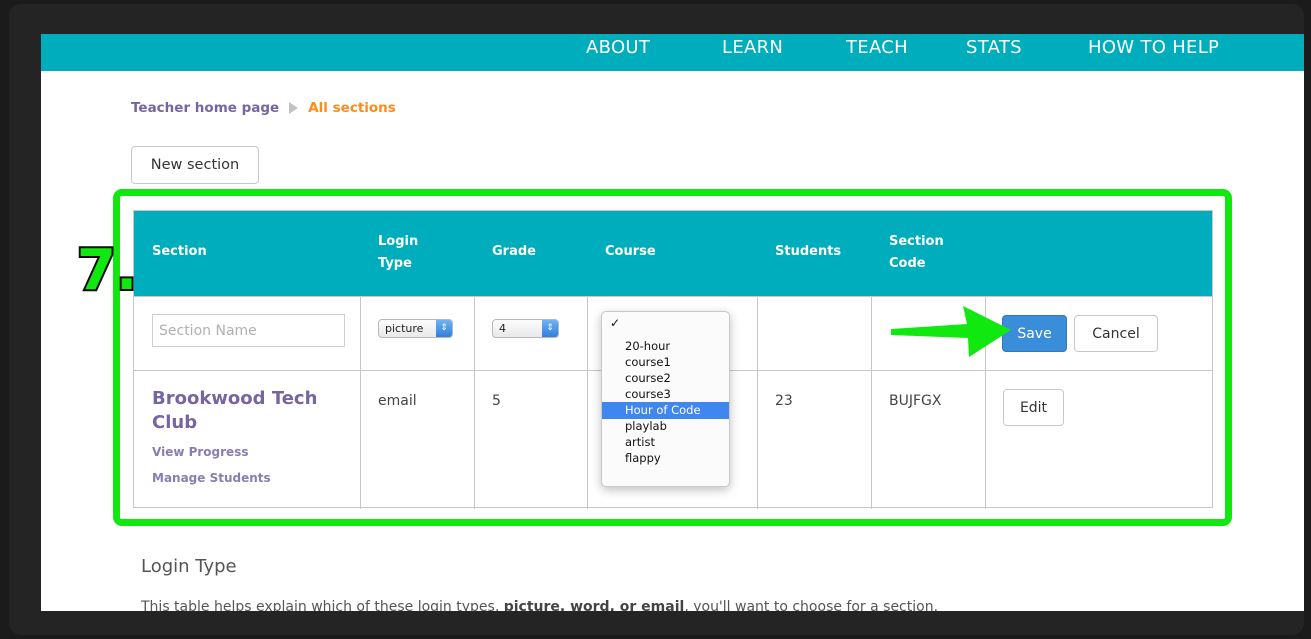  Describe the element at coordinates (352, 108) in the screenshot. I see `breadcrumb-all-sections: All sections` at that location.